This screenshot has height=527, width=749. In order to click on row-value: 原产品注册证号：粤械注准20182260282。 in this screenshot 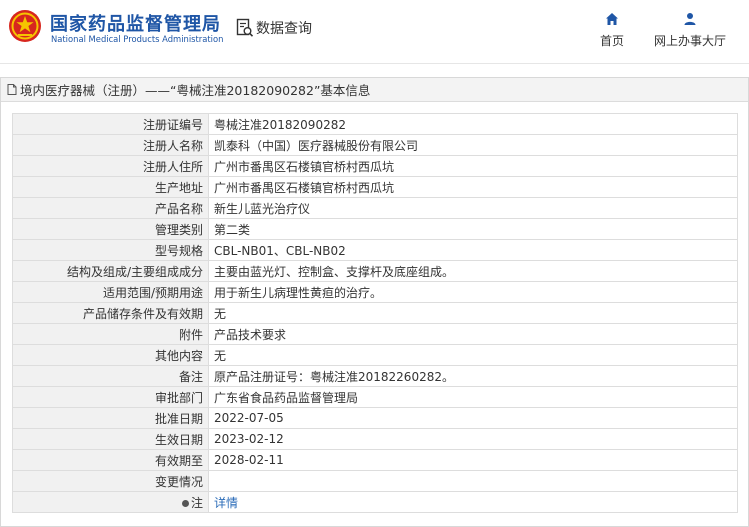, I will do `click(473, 376)`.